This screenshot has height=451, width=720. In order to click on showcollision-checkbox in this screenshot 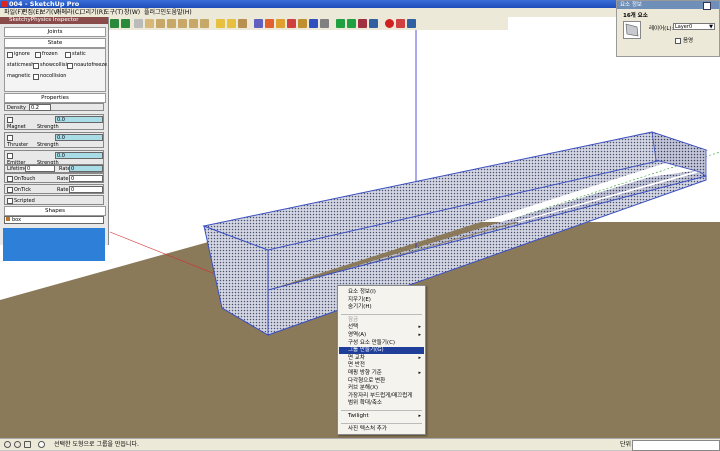, I will do `click(70, 66)`.